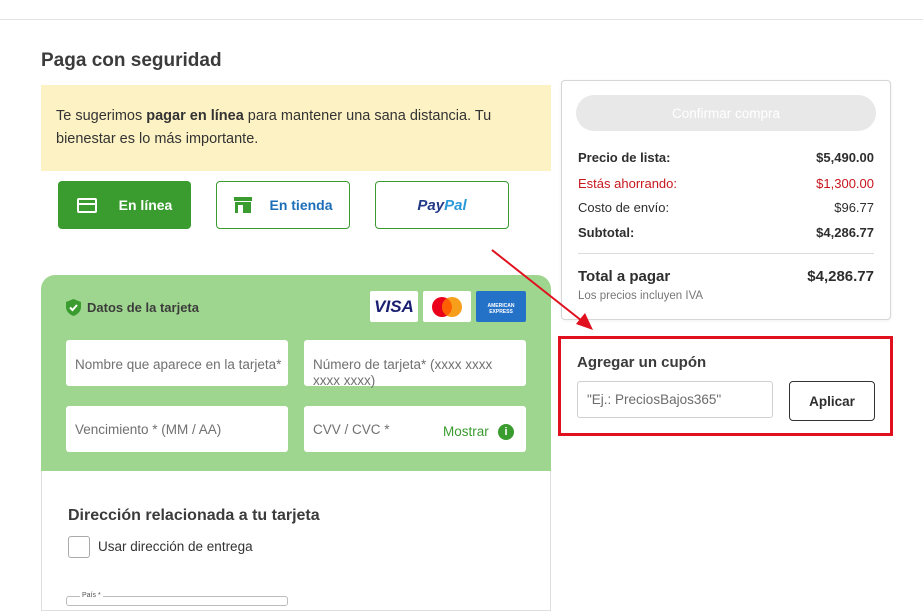 The width and height of the screenshot is (923, 611). Describe the element at coordinates (86, 205) in the screenshot. I see `credit-card-icon` at that location.